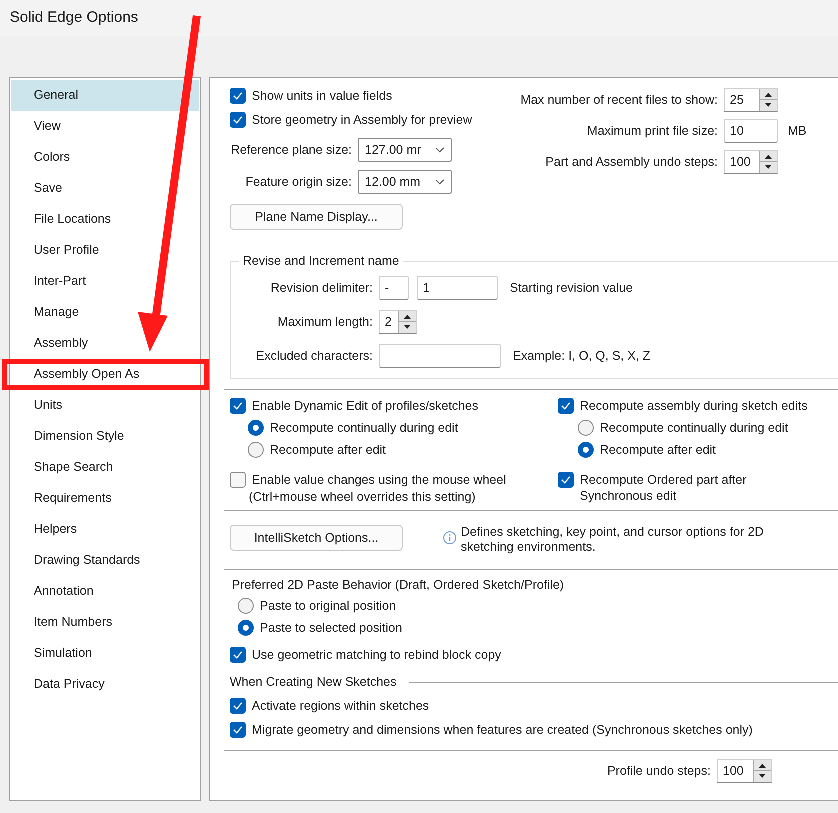  What do you see at coordinates (450, 538) in the screenshot?
I see `info-icon` at bounding box center [450, 538].